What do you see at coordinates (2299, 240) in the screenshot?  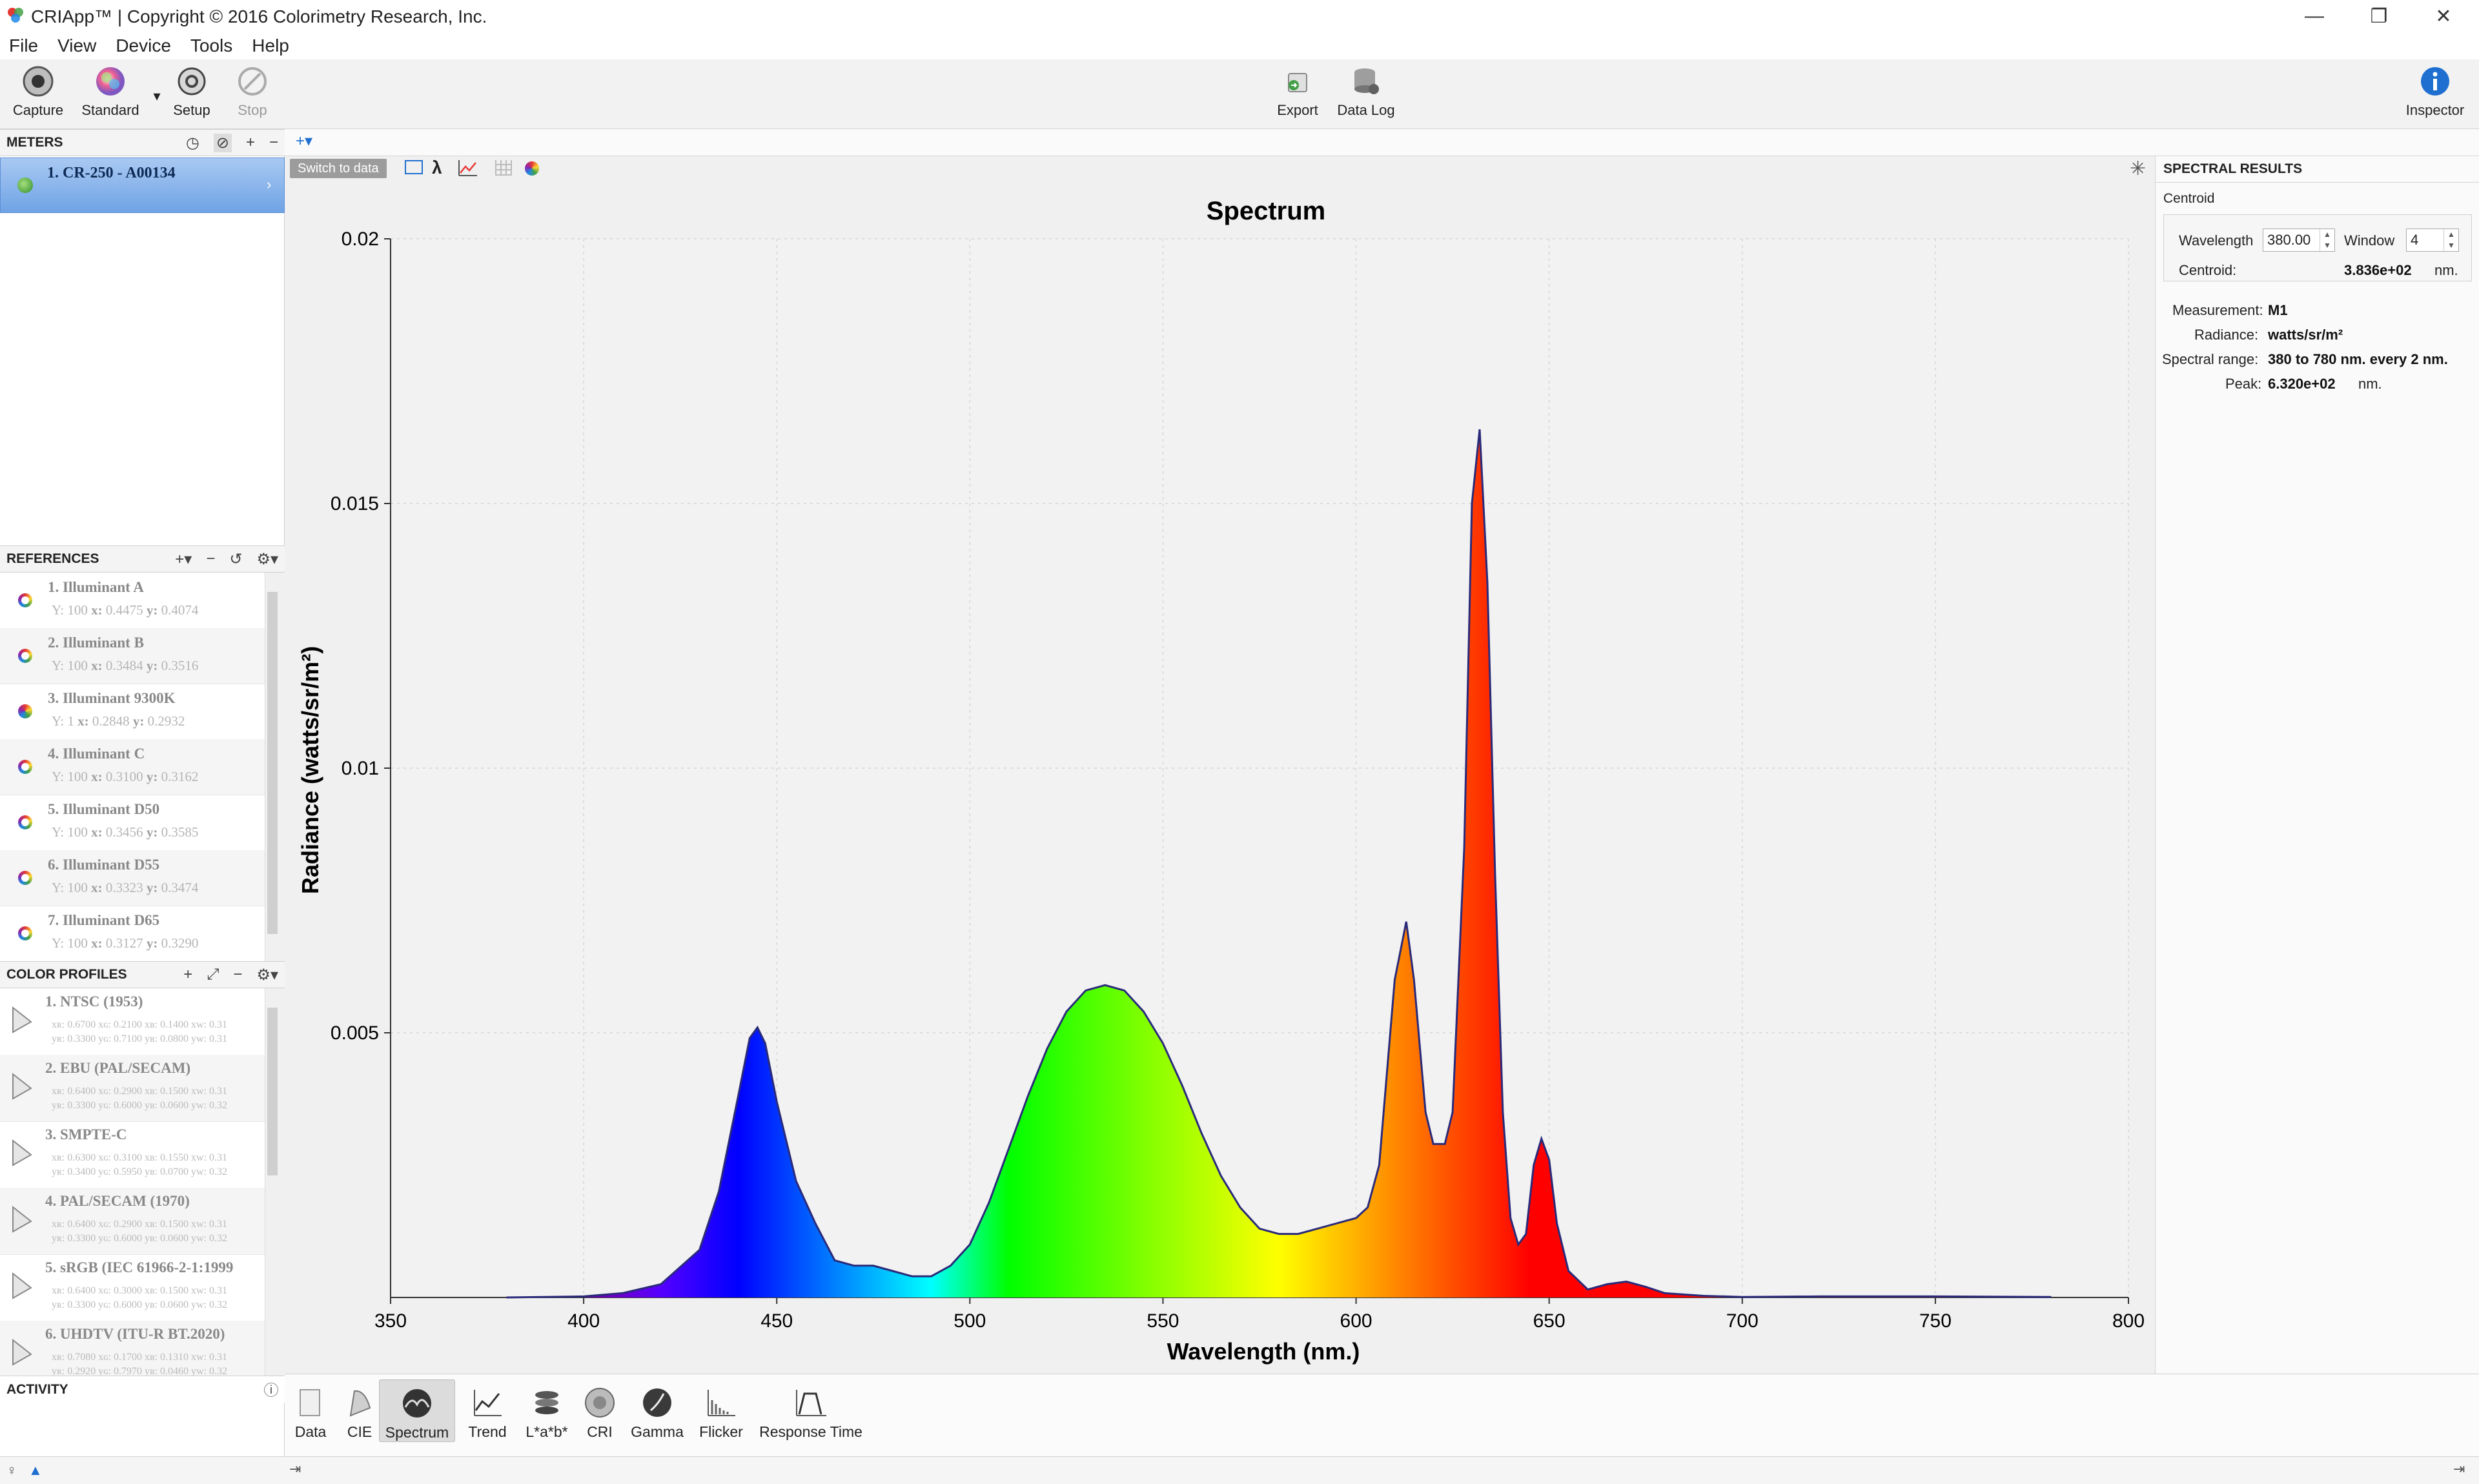 I see `wavelength-spinbox: 380.00 ▲ ▼` at bounding box center [2299, 240].